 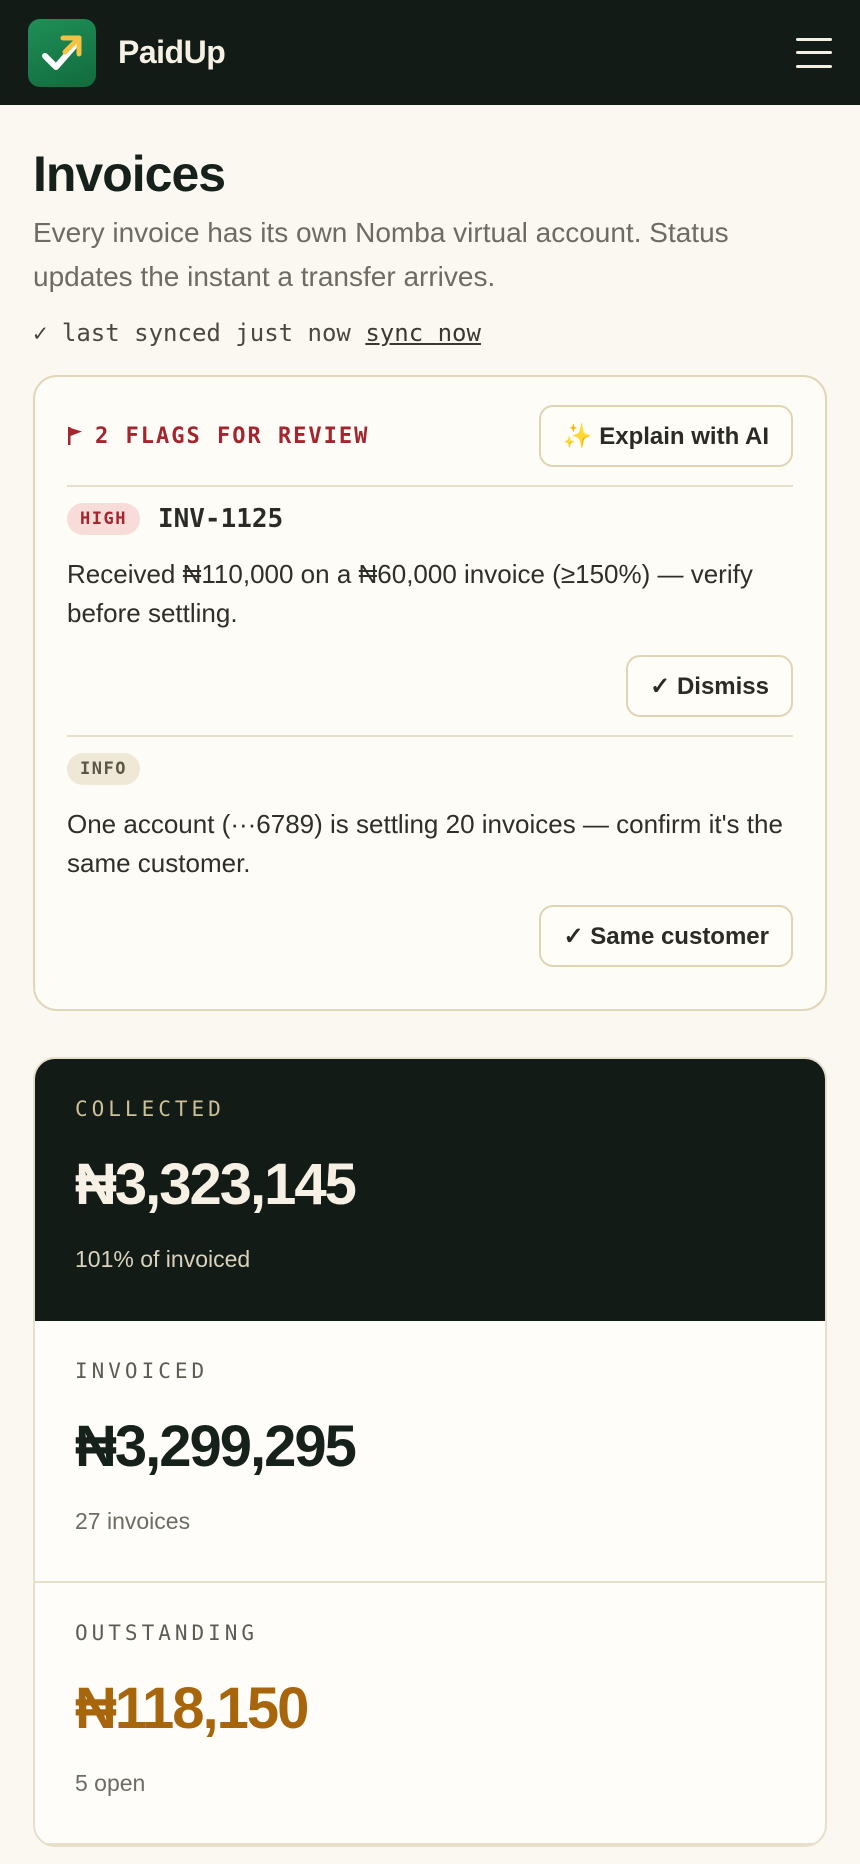 What do you see at coordinates (709, 686) in the screenshot?
I see `dismiss-button: ✓ Dismiss` at bounding box center [709, 686].